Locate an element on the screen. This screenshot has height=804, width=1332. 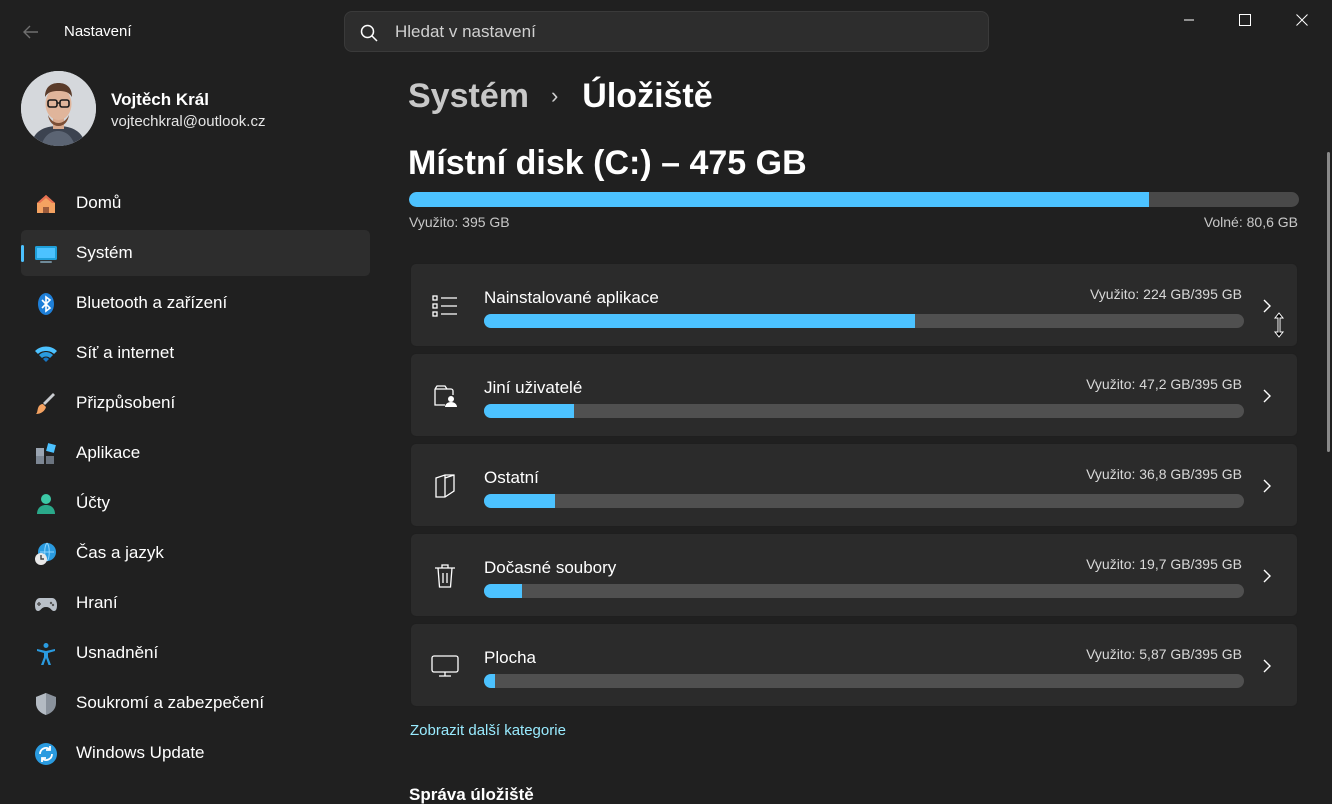
document-icon is located at coordinates (445, 486).